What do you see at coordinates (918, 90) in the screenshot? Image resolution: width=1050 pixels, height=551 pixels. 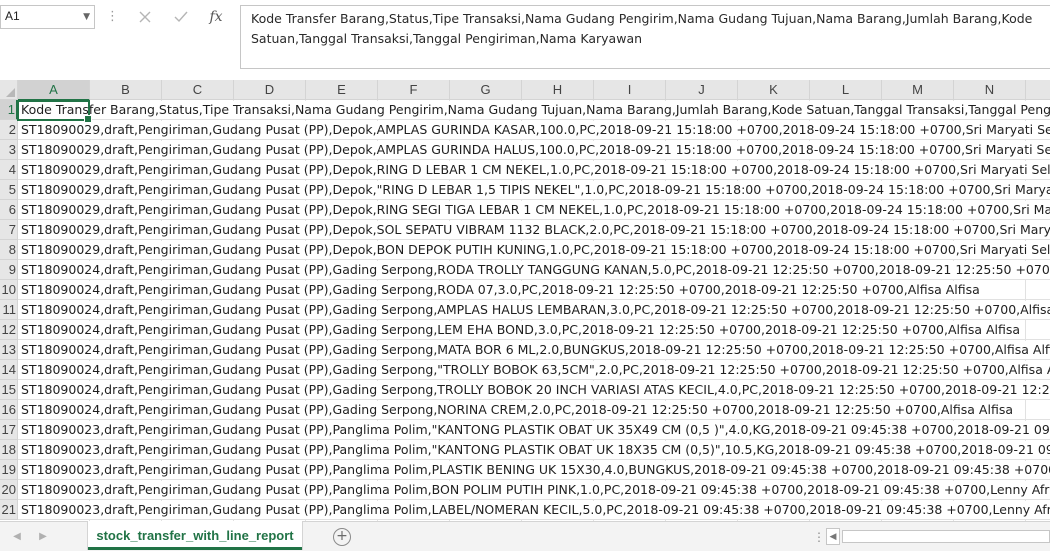 I see `column-header-m: M` at bounding box center [918, 90].